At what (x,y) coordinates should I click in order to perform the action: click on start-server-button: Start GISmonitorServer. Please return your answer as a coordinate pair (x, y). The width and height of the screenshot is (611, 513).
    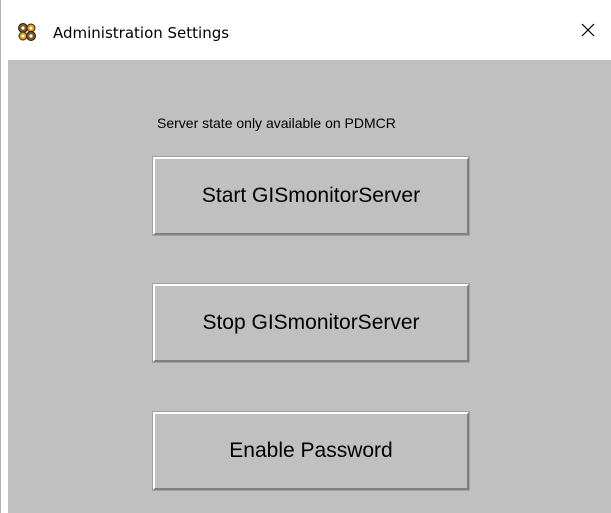
    Looking at the image, I should click on (311, 196).